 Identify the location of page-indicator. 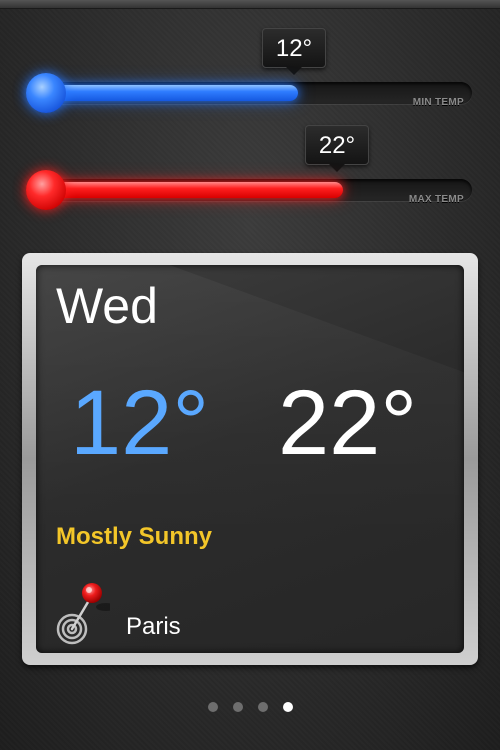
(250, 707).